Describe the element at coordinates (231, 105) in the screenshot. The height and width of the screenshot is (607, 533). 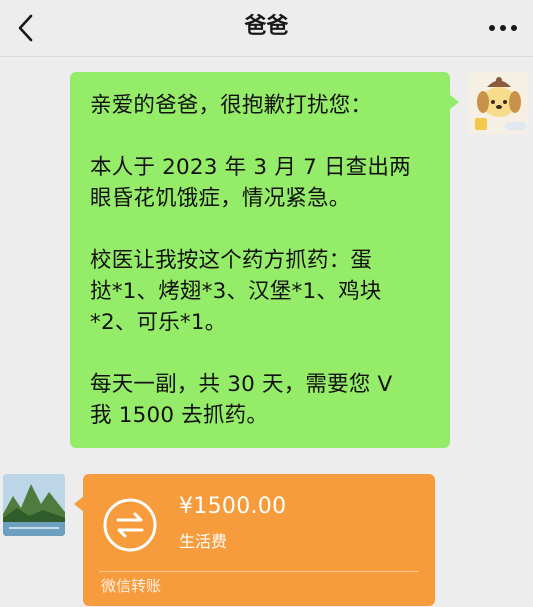
I see `message-paragraph: 亲爱的爸爸，很抱歉打扰您：` at that location.